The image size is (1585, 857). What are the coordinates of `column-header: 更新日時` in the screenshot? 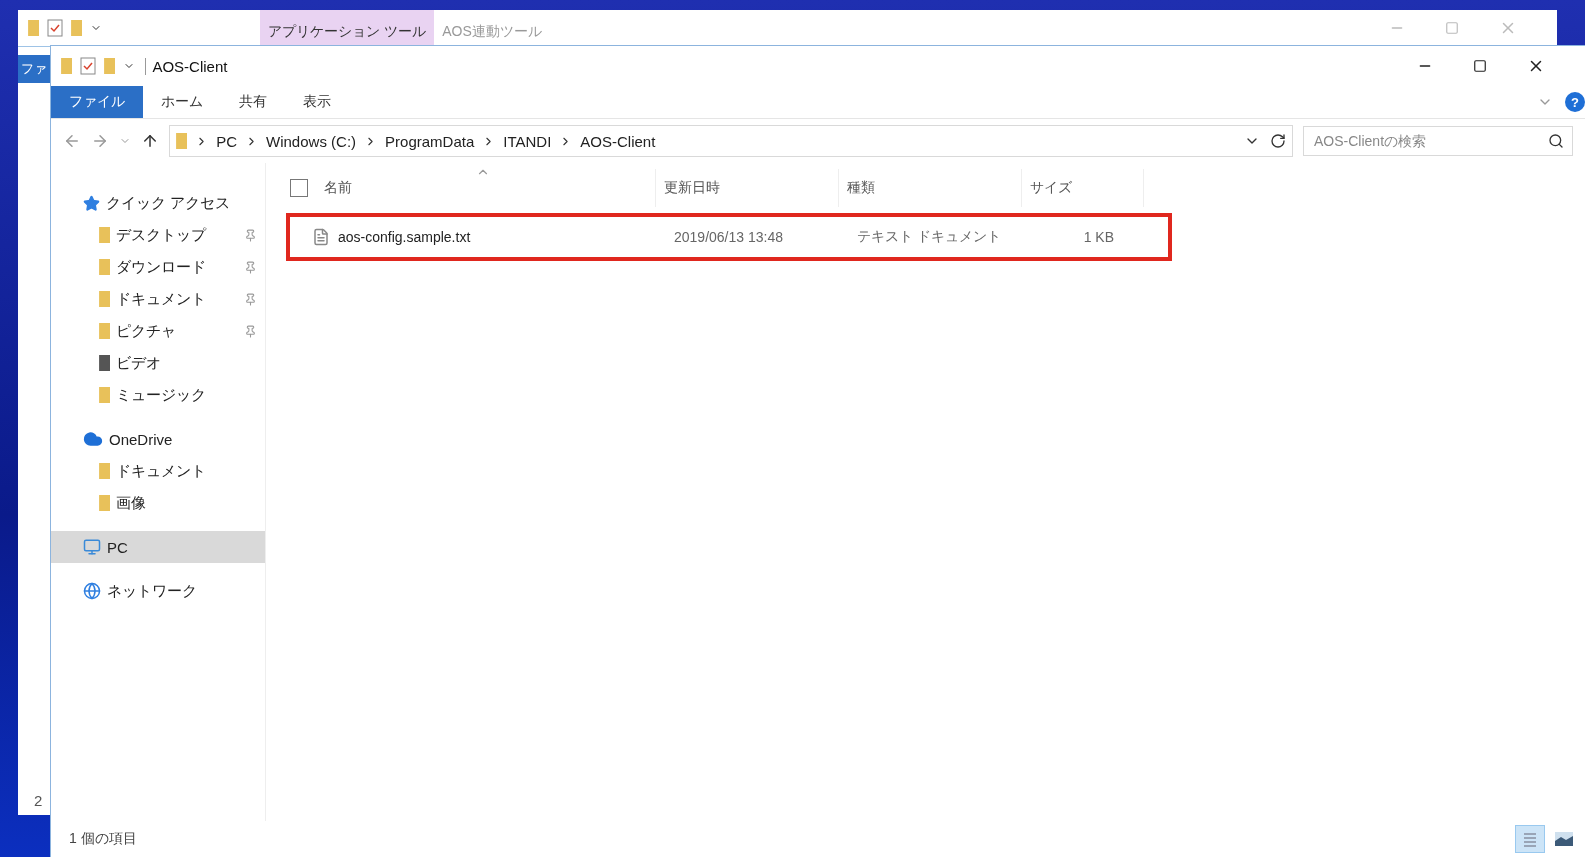 It's located at (747, 188).